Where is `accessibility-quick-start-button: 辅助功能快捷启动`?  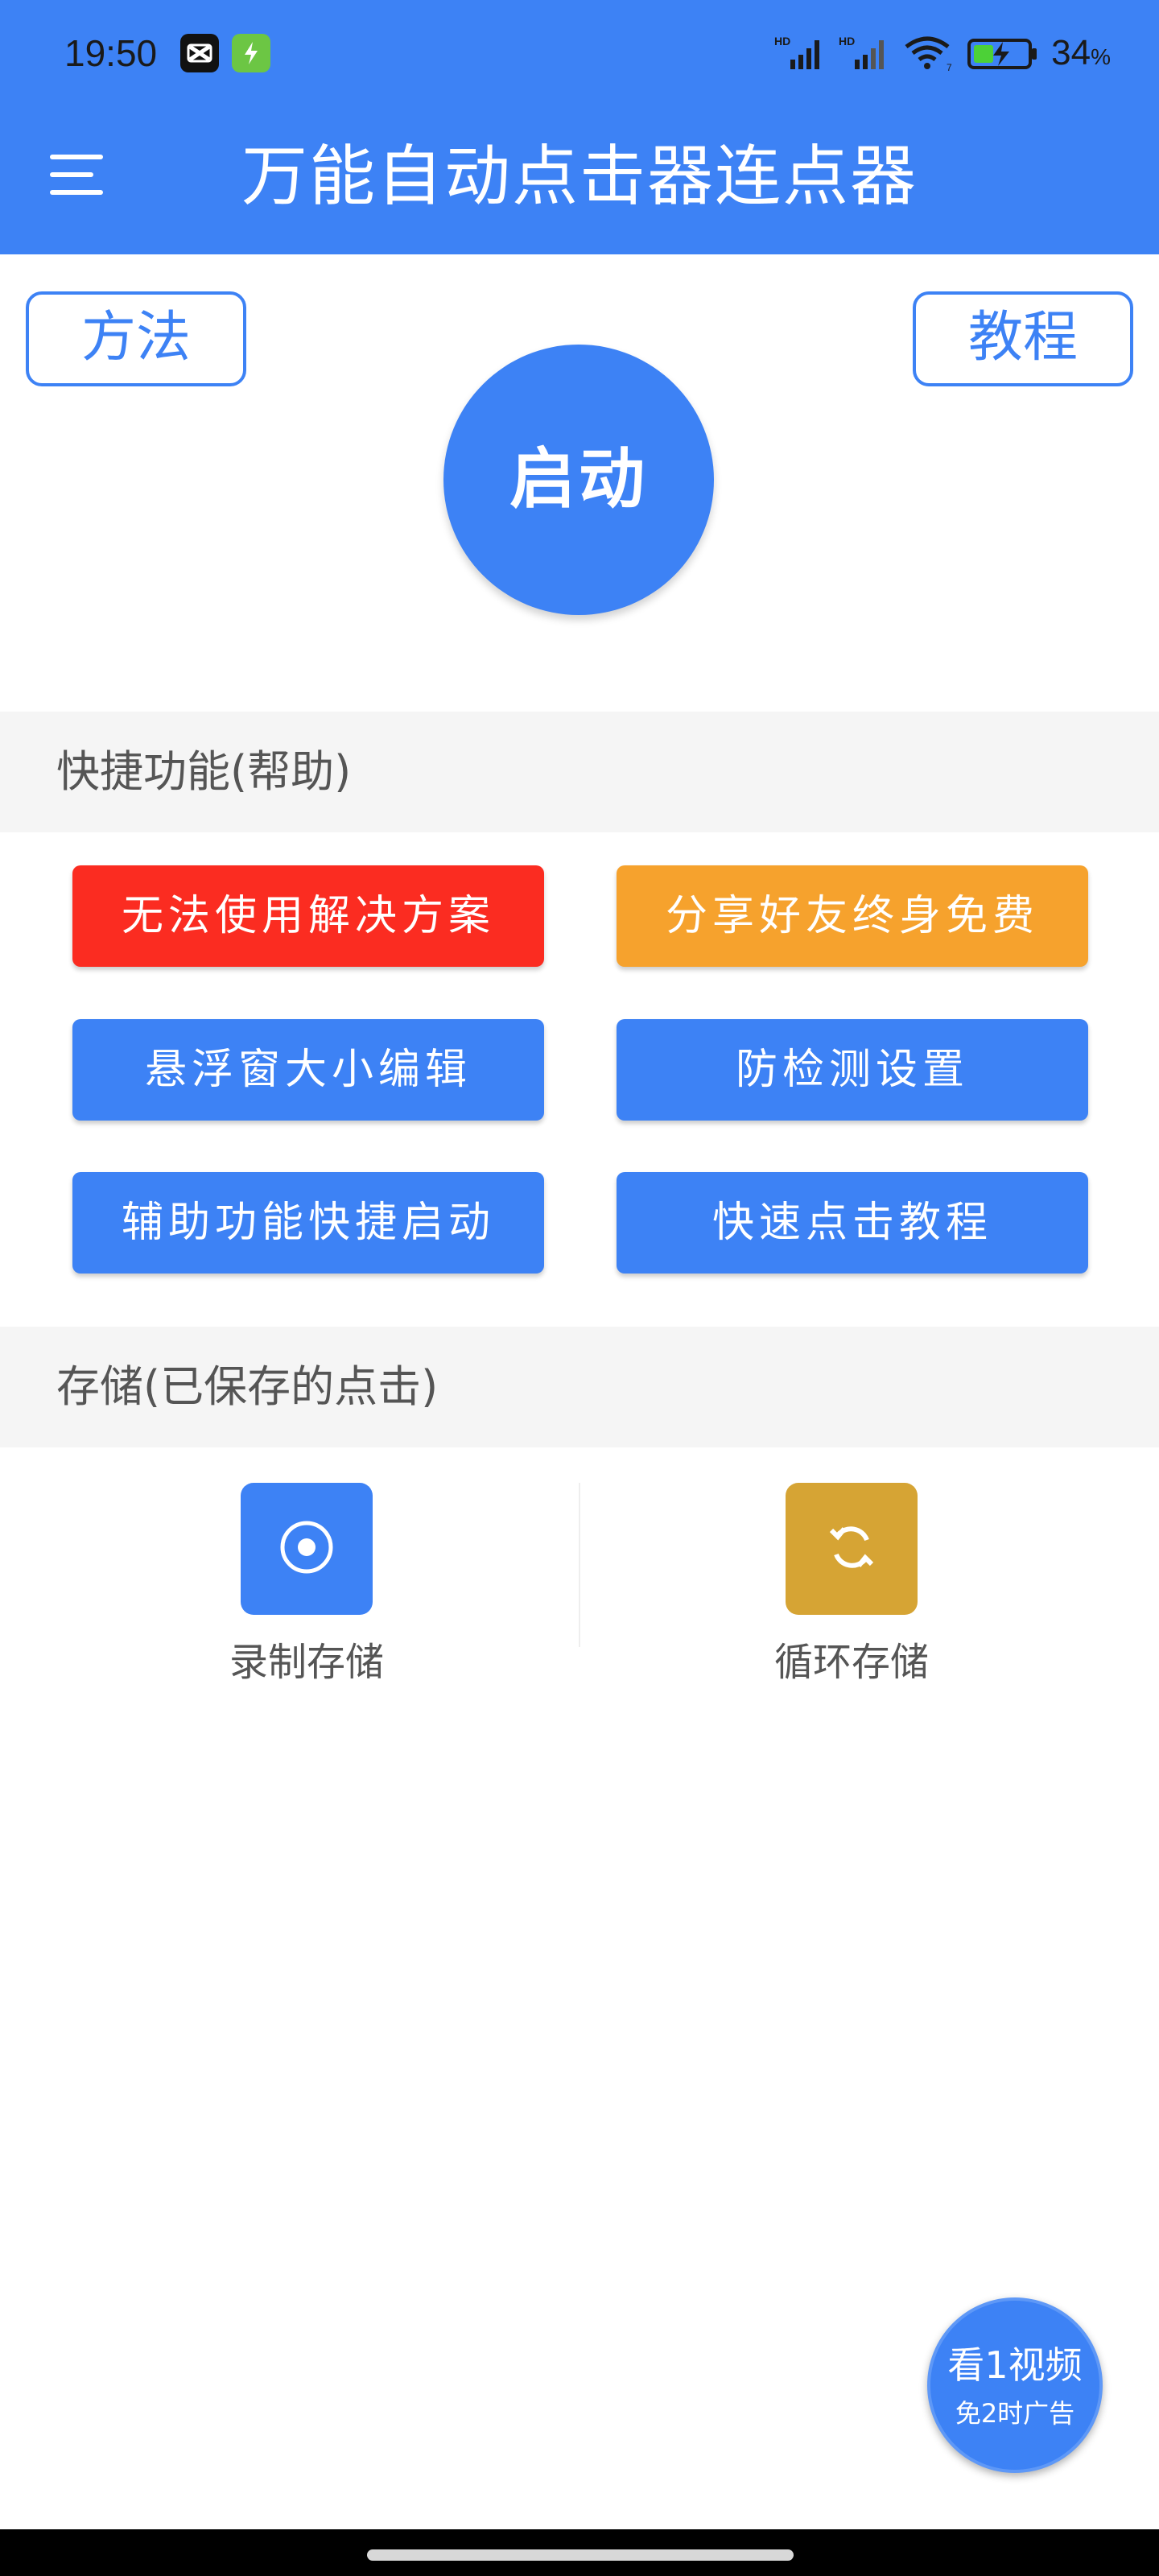 accessibility-quick-start-button: 辅助功能快捷启动 is located at coordinates (308, 1223).